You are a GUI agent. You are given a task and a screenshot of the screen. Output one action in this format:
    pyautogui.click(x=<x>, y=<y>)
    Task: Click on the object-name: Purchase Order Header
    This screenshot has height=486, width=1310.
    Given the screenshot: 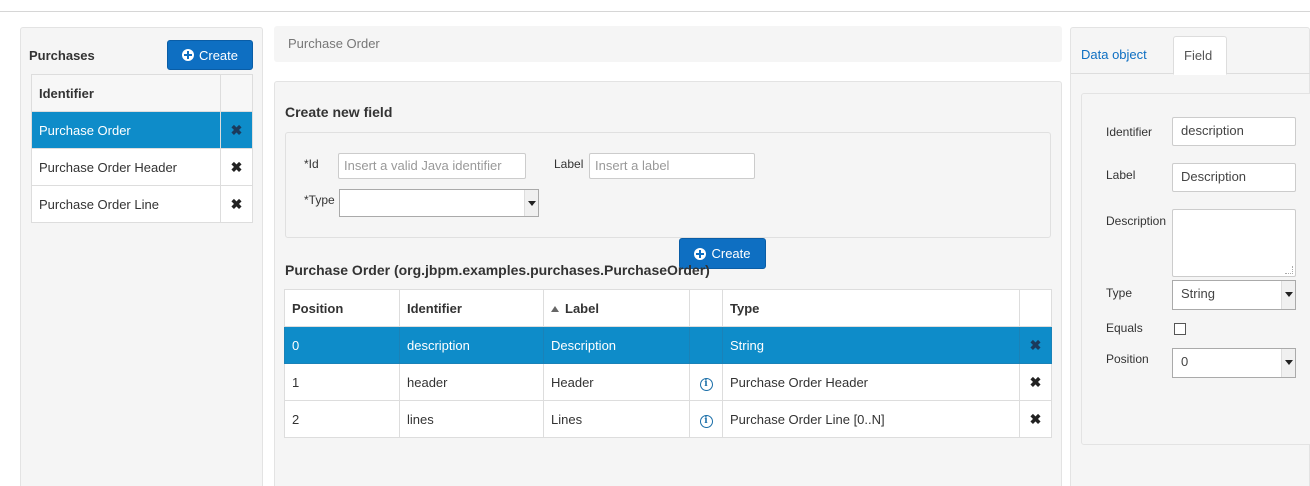 What is the action you would take?
    pyautogui.click(x=126, y=167)
    